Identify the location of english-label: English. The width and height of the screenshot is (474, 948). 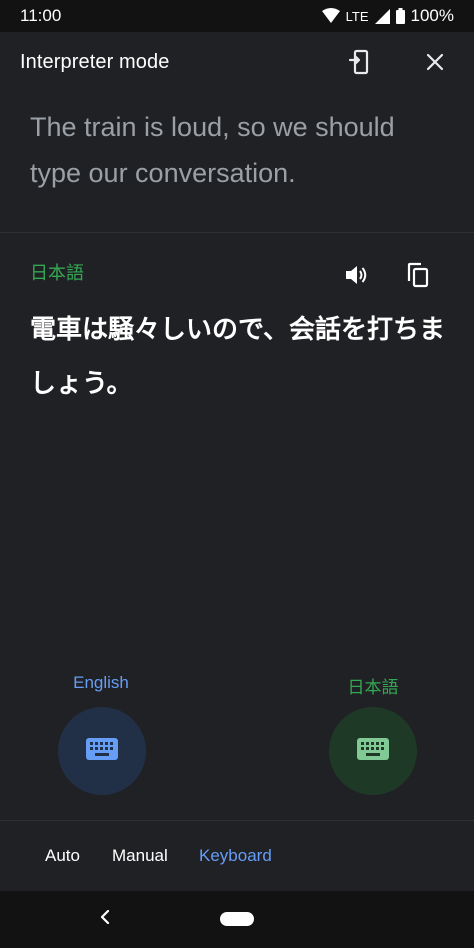
(101, 682).